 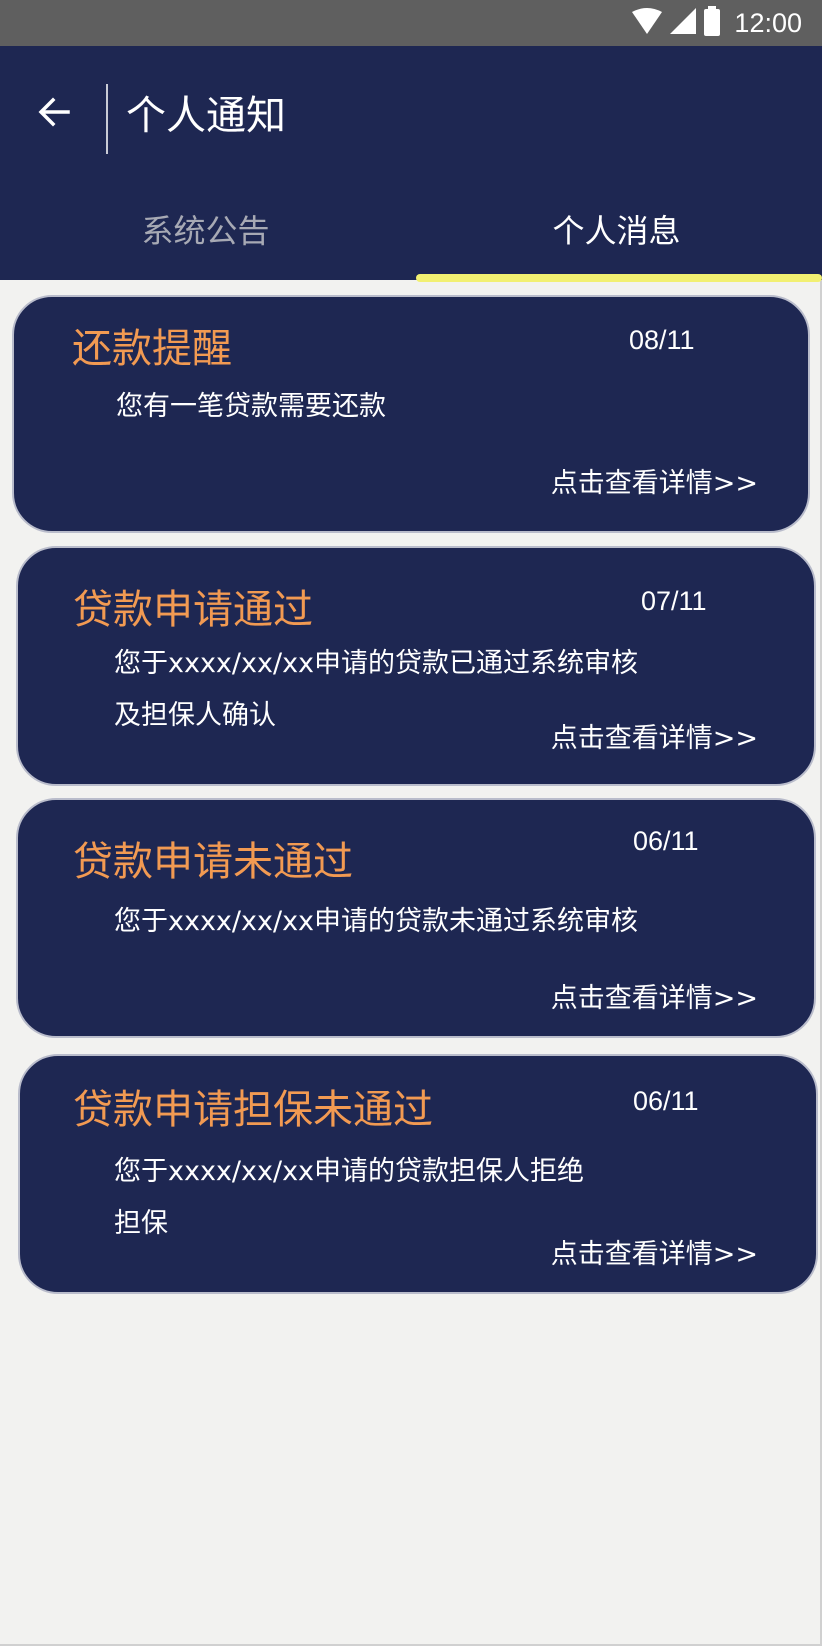 What do you see at coordinates (349, 1198) in the screenshot?
I see `notification-body: 您于xxxx/xx/xx申请的贷款担保人拒绝 担保` at bounding box center [349, 1198].